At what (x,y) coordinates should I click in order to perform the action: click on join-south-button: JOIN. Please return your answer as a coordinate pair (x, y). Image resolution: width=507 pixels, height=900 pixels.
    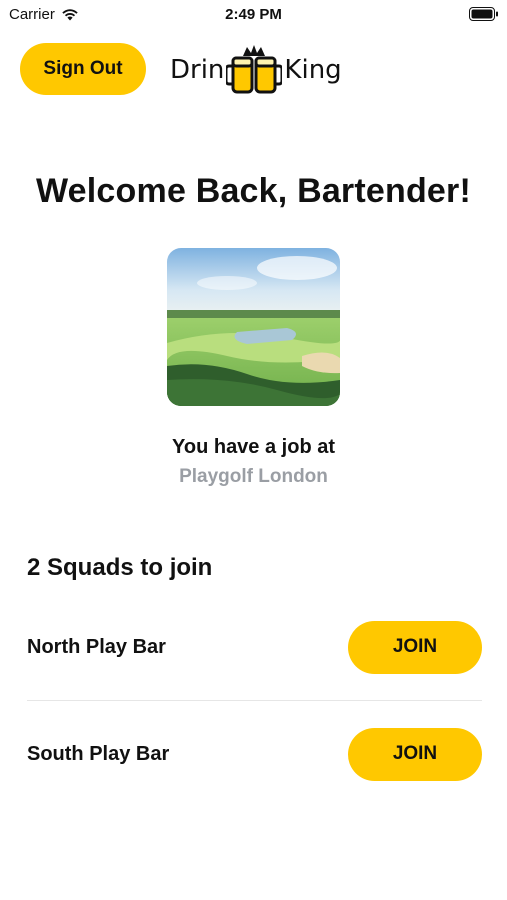
    Looking at the image, I should click on (415, 754).